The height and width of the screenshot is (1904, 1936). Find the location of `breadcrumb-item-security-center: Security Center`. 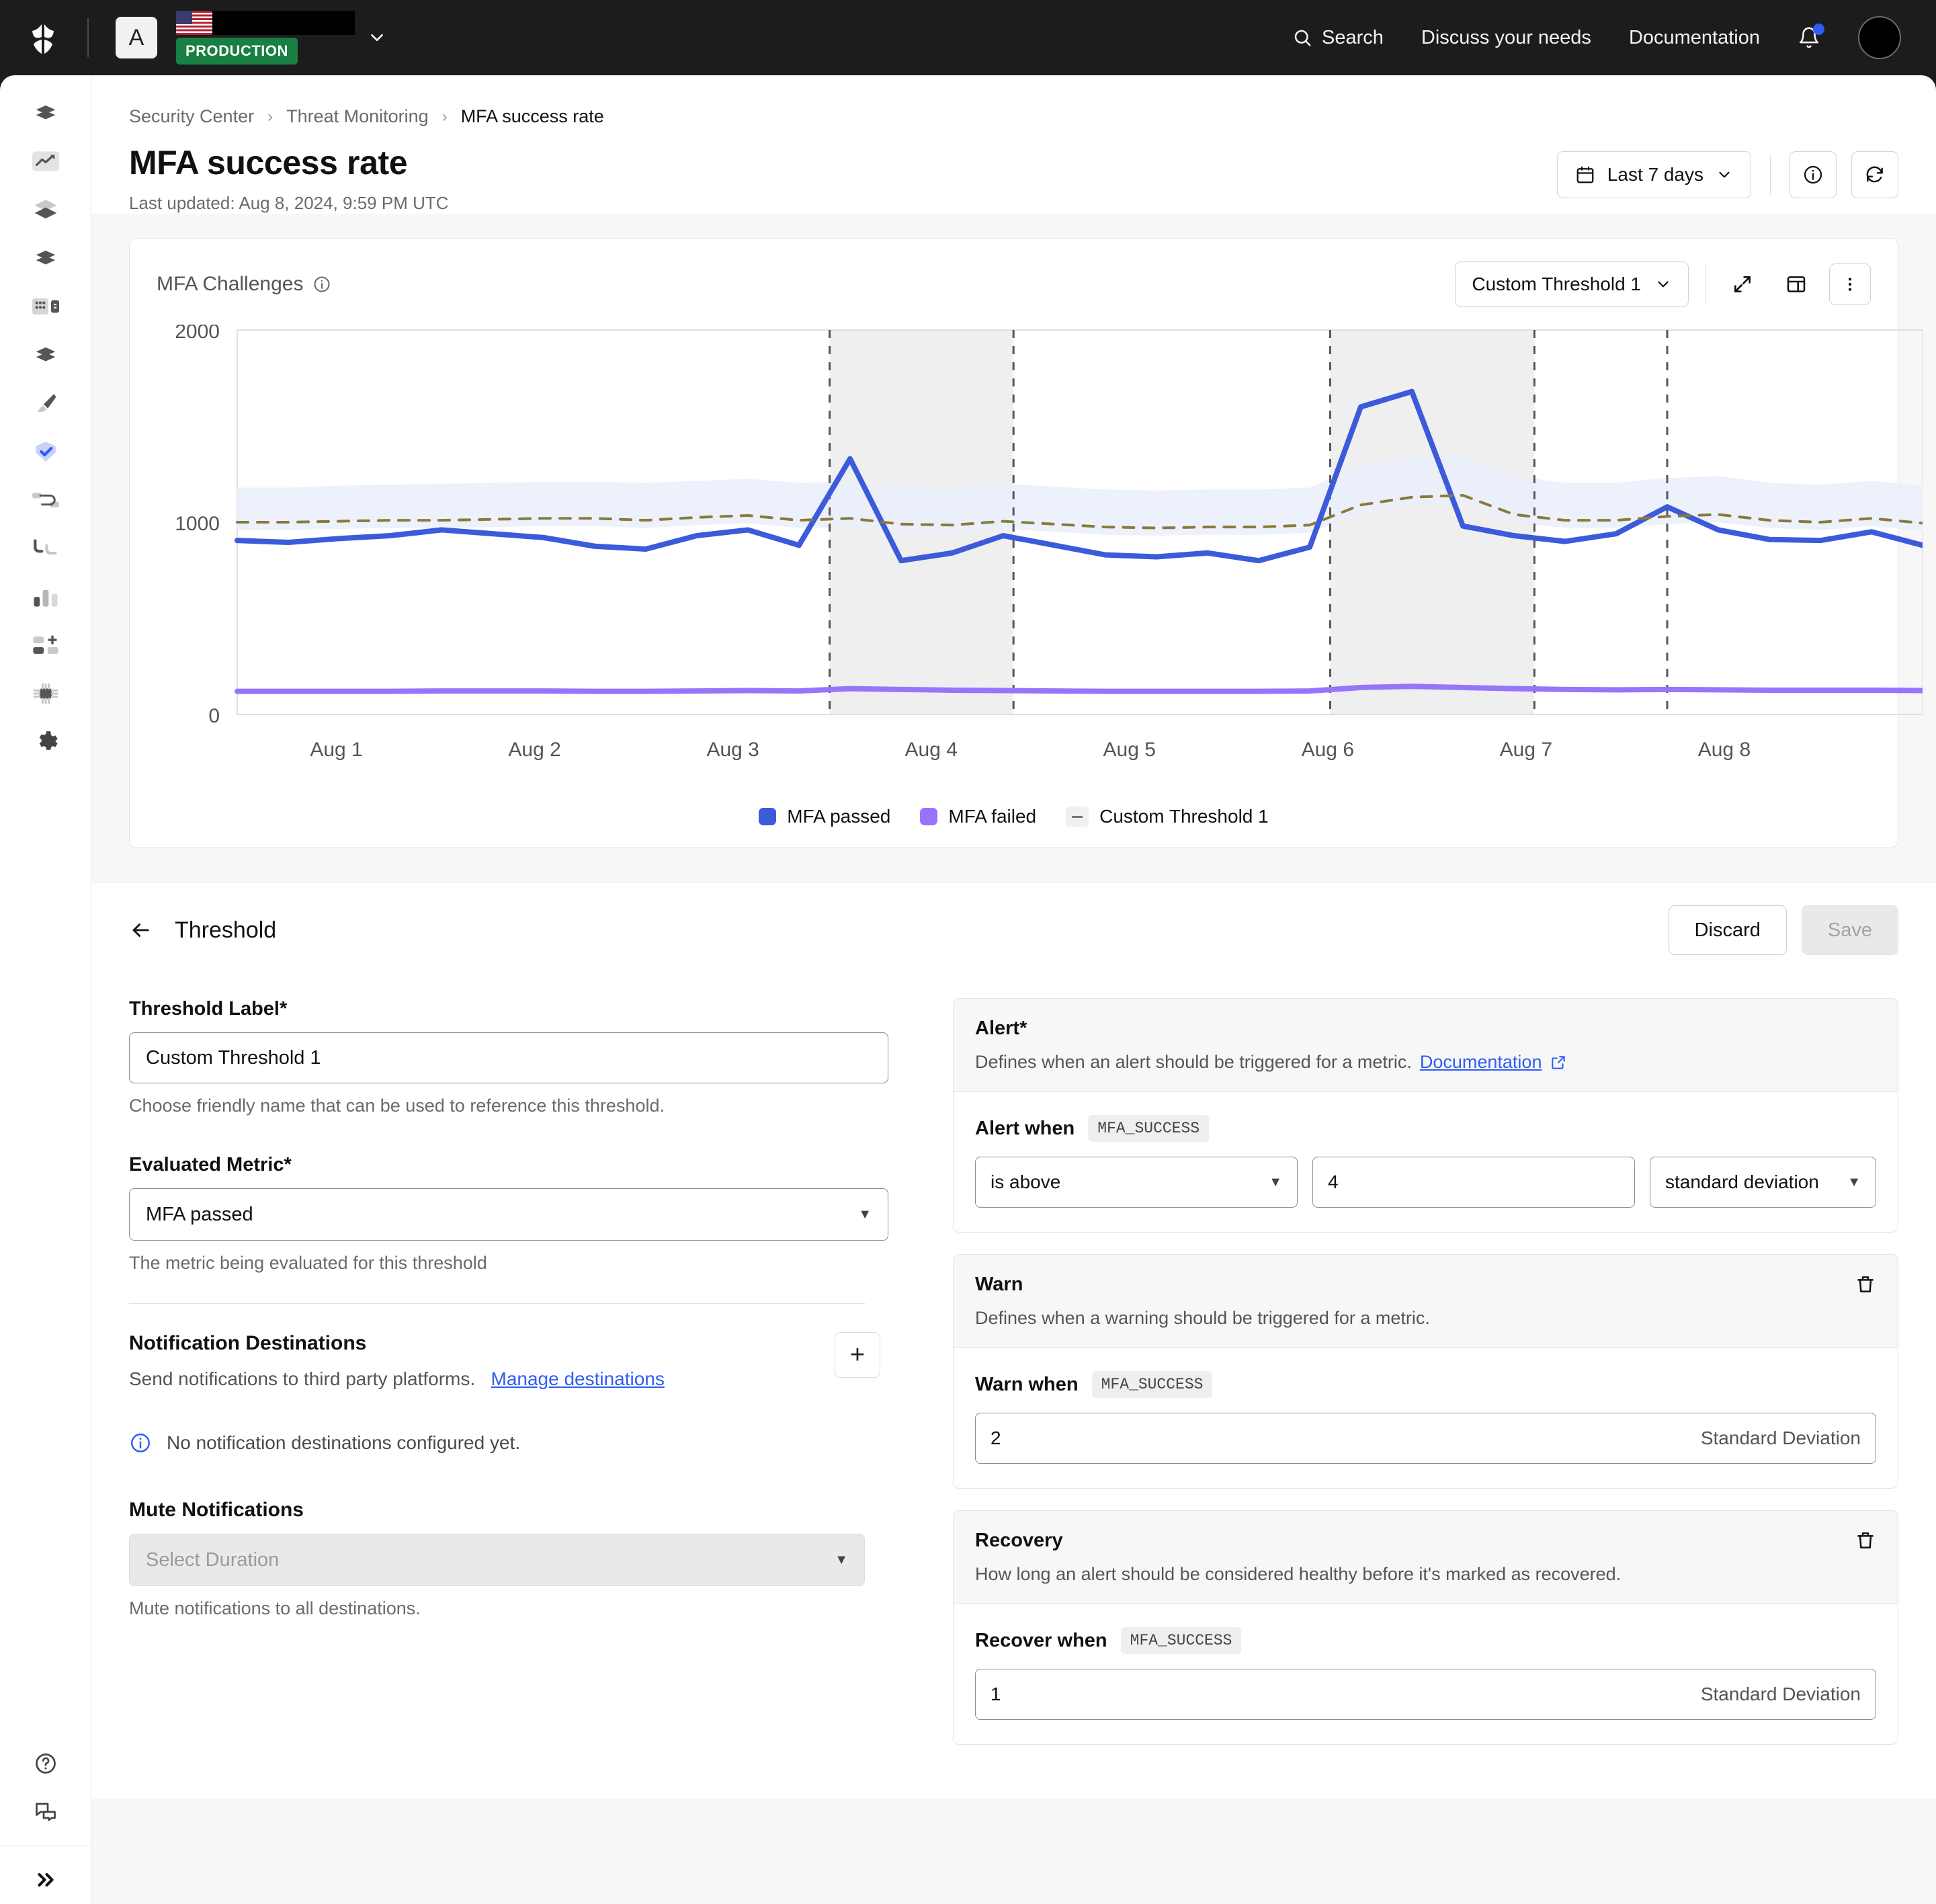

breadcrumb-item-security-center: Security Center is located at coordinates (192, 116).